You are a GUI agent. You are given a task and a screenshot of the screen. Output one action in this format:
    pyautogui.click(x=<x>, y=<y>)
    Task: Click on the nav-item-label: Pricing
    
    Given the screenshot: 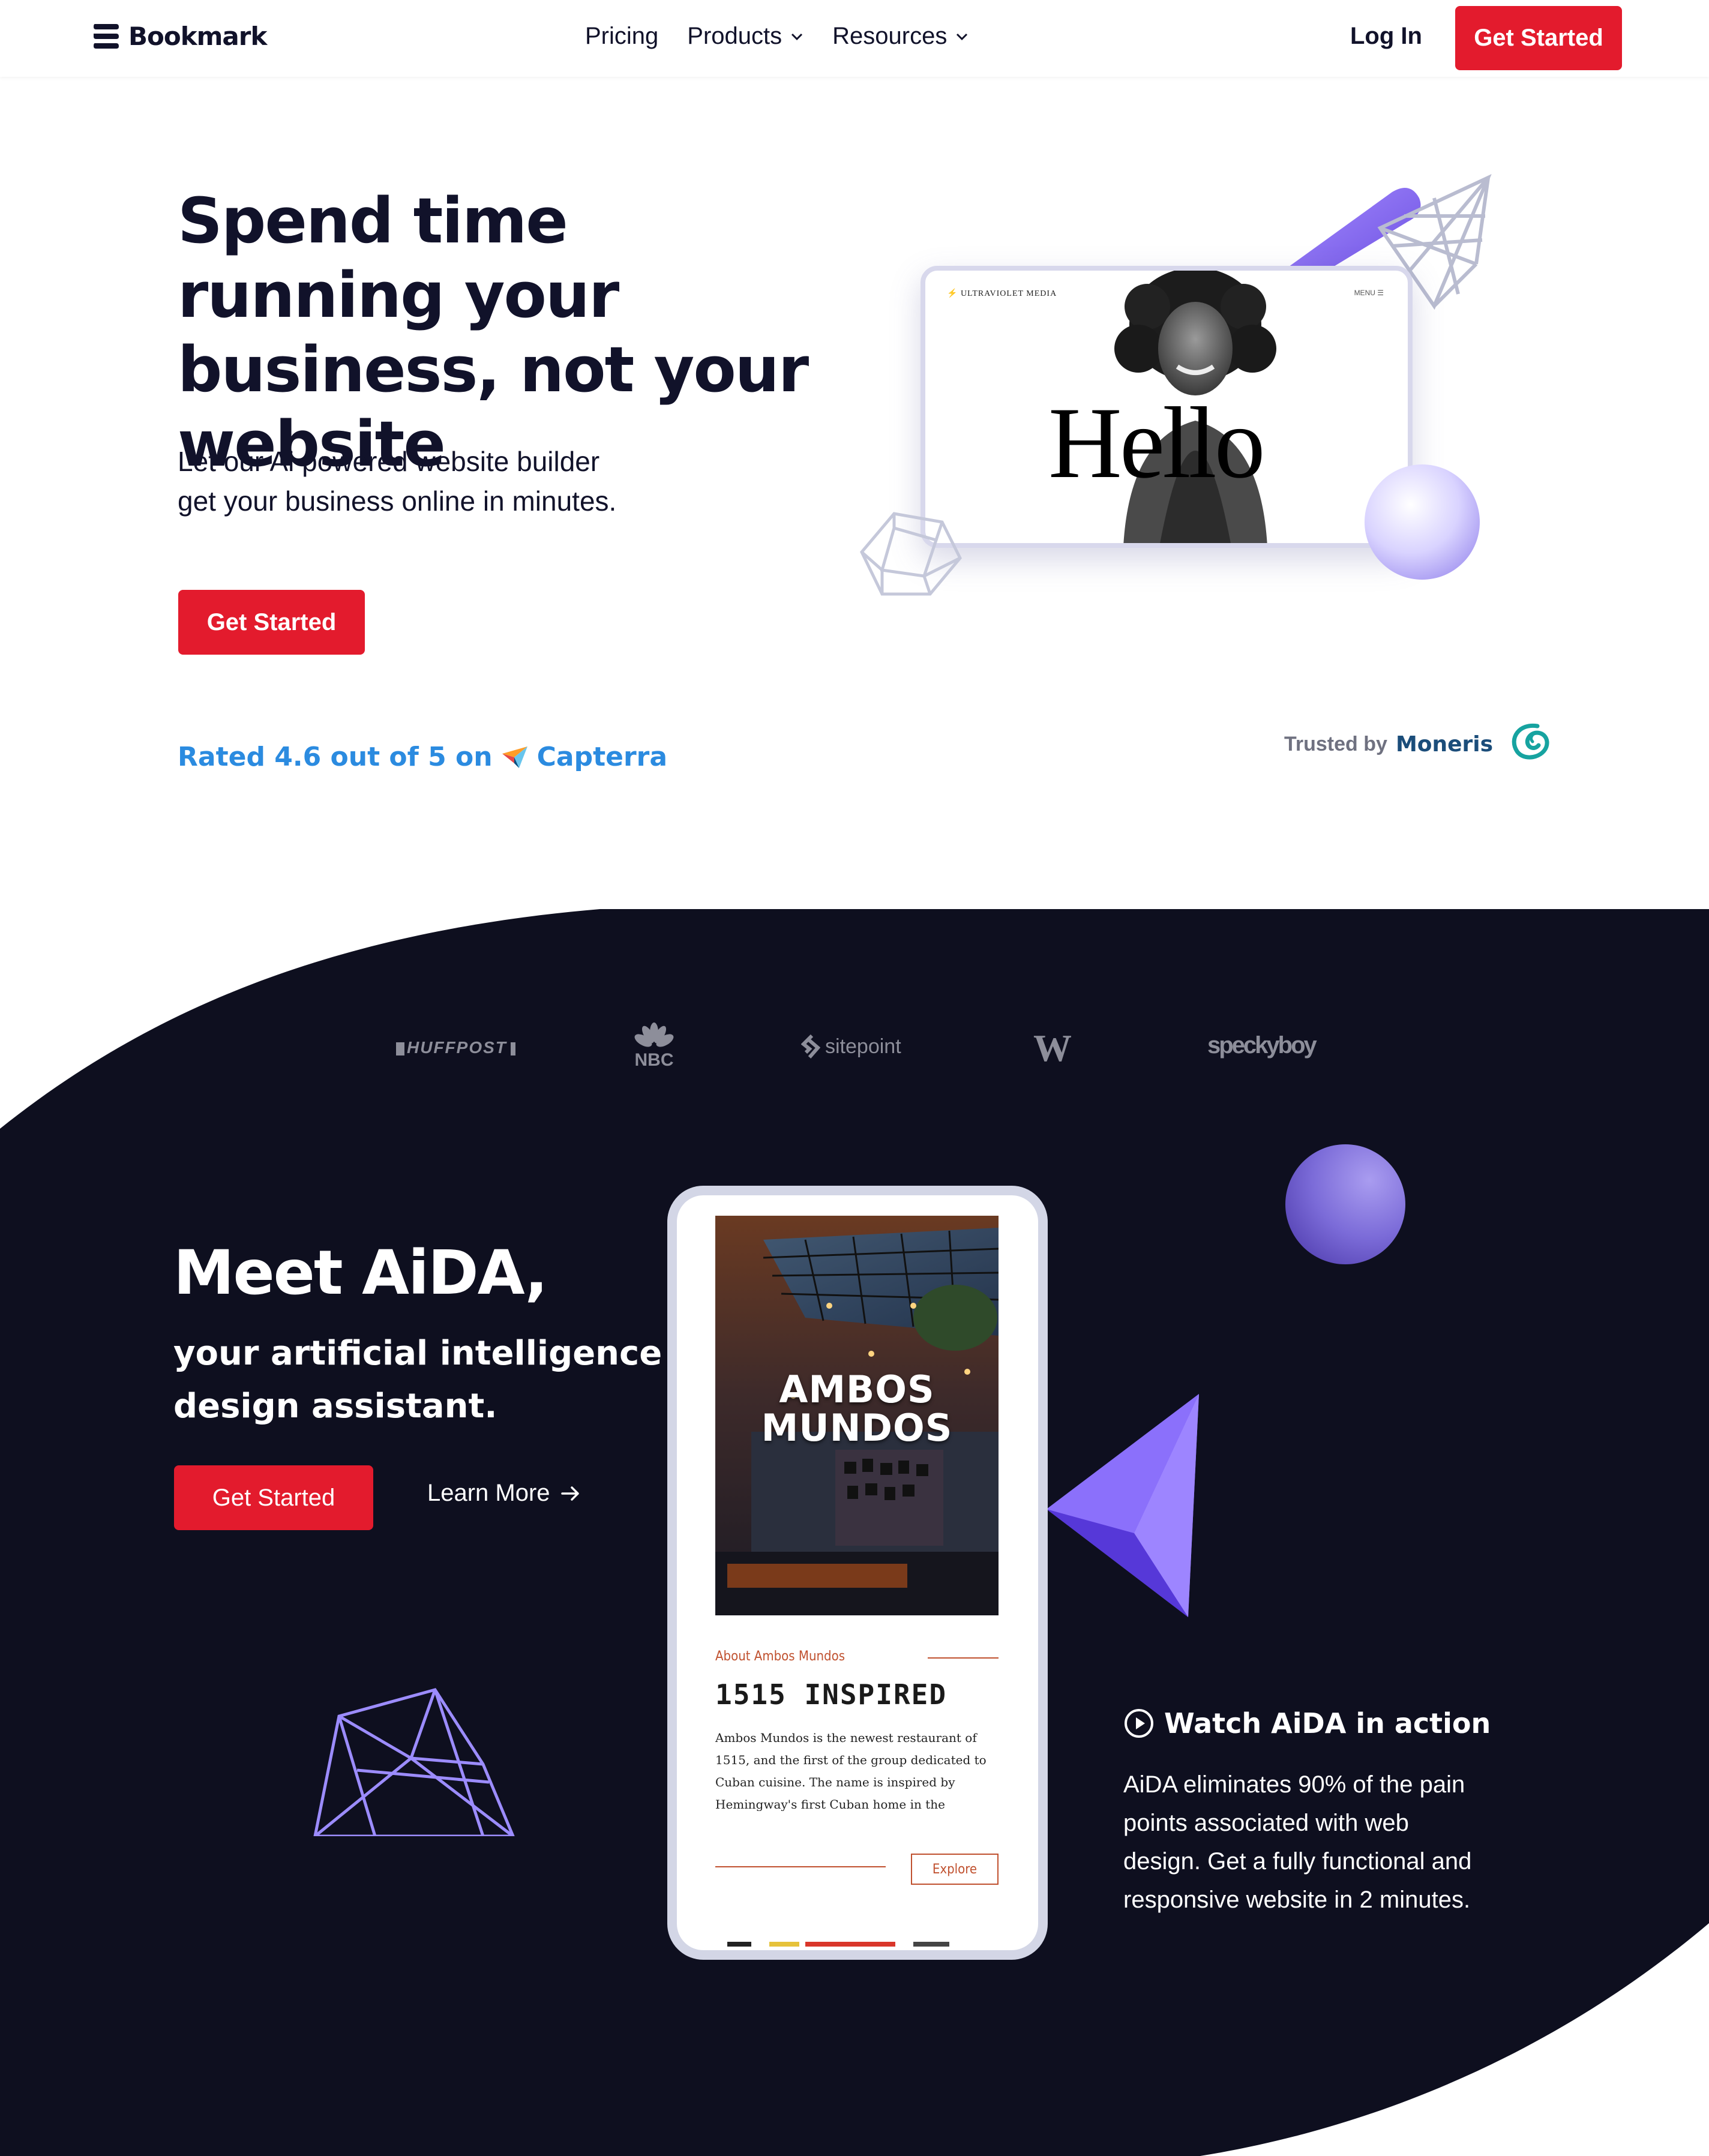 What is the action you would take?
    pyautogui.click(x=622, y=36)
    